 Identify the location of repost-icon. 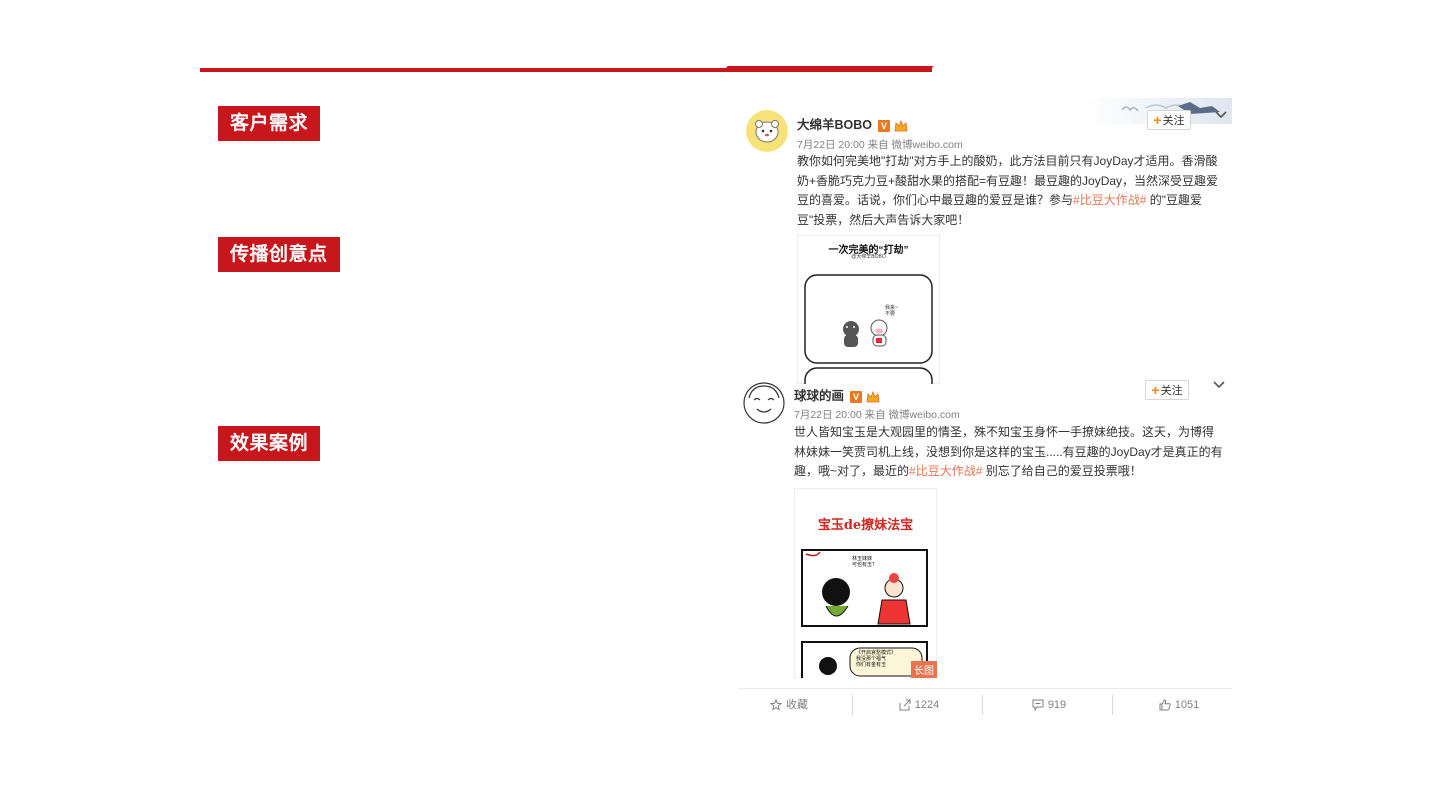
(905, 705).